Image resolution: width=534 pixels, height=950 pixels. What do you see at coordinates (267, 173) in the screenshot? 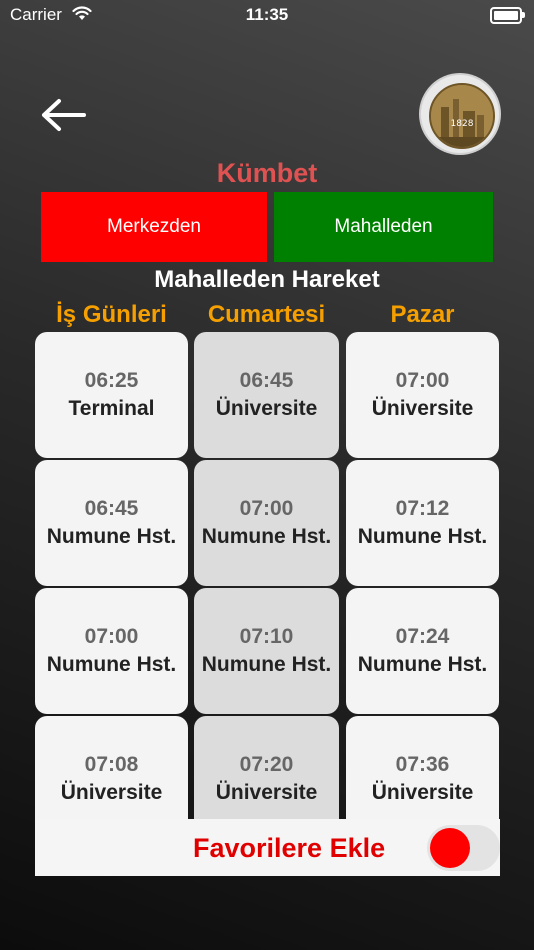
I see `page-title: Kümbet` at bounding box center [267, 173].